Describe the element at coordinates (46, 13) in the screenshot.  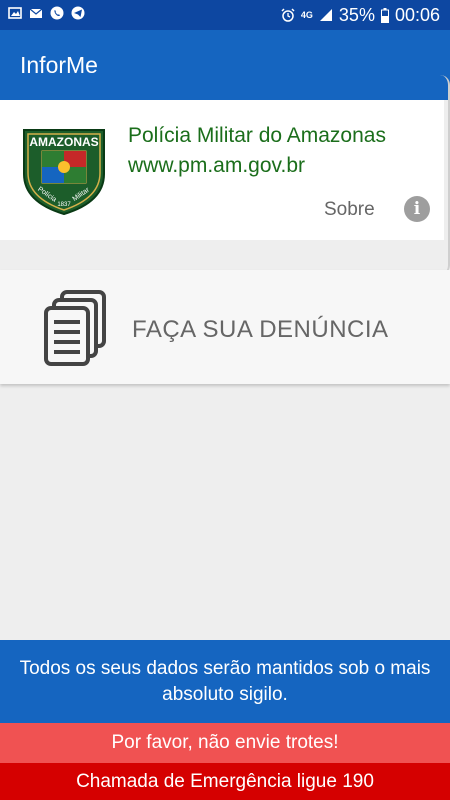
I see `notification-icons` at that location.